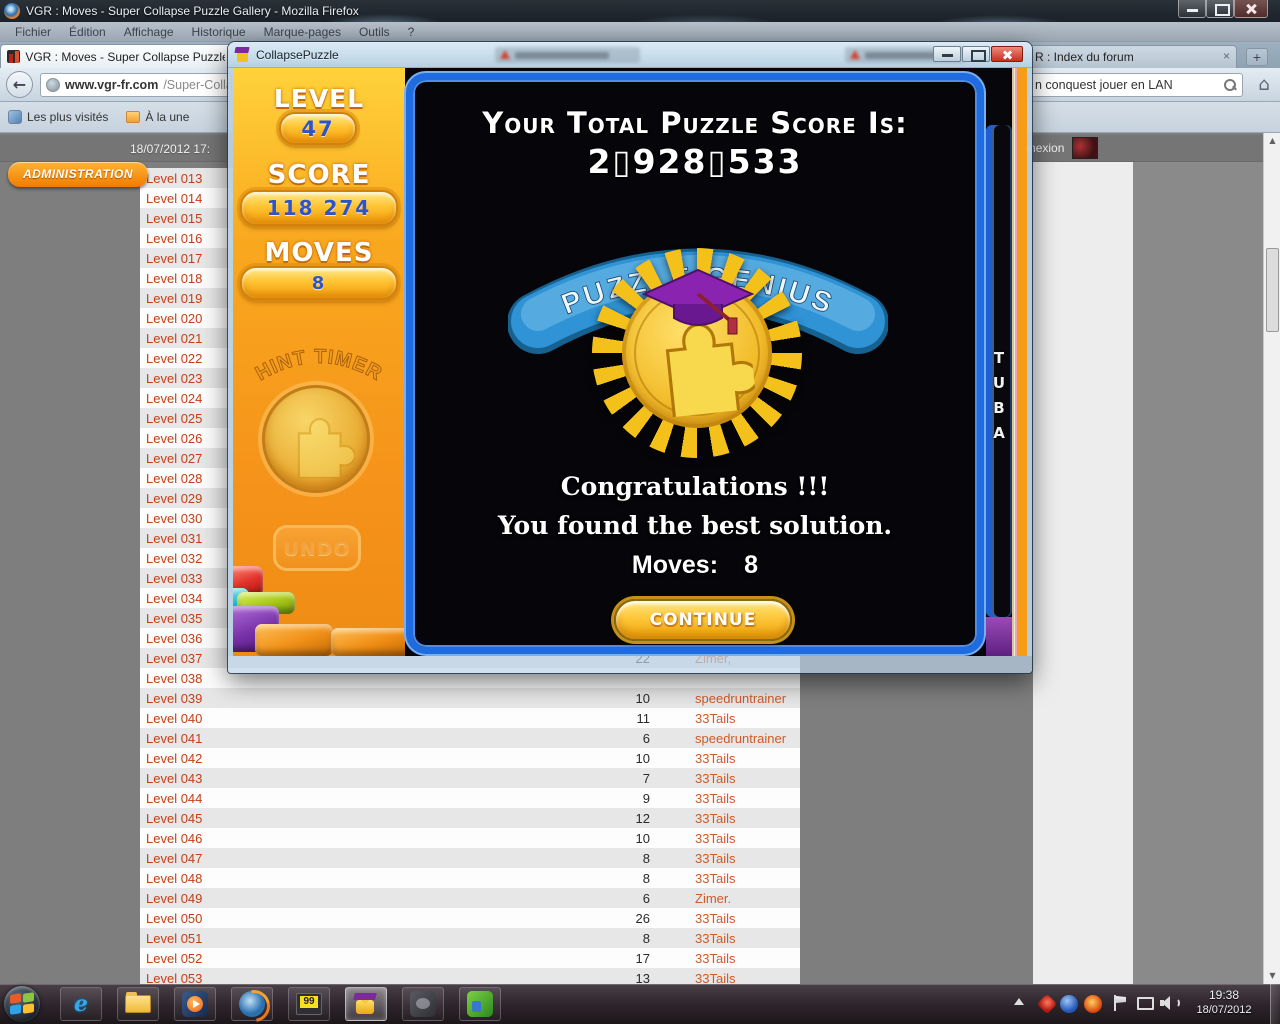 This screenshot has width=1280, height=1024. Describe the element at coordinates (174, 898) in the screenshot. I see `level-link: Level 049` at that location.